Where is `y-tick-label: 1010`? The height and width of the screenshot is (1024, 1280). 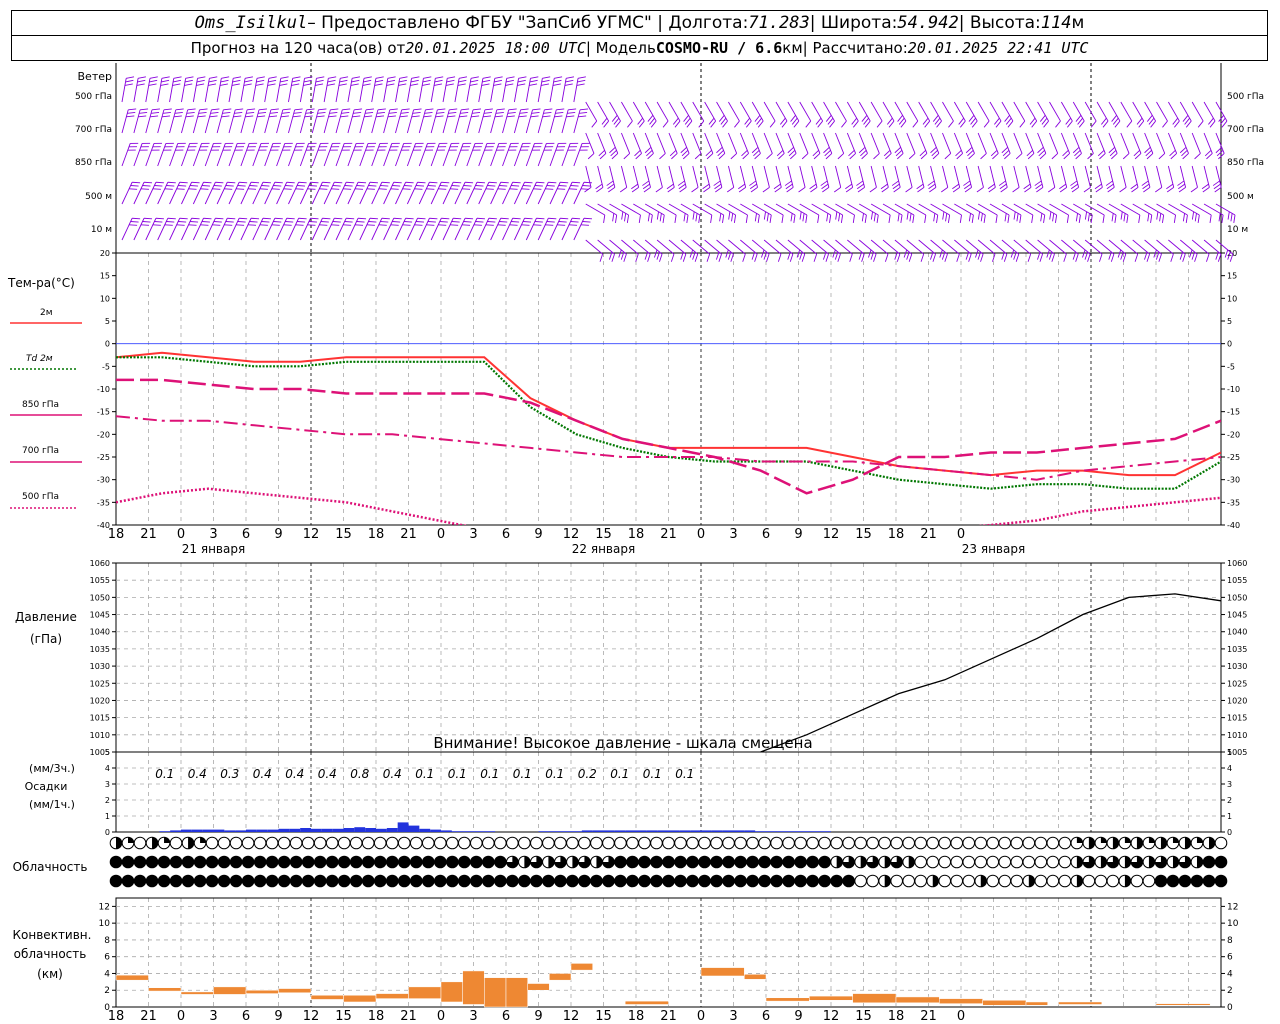
y-tick-label: 1010 is located at coordinates (1237, 735).